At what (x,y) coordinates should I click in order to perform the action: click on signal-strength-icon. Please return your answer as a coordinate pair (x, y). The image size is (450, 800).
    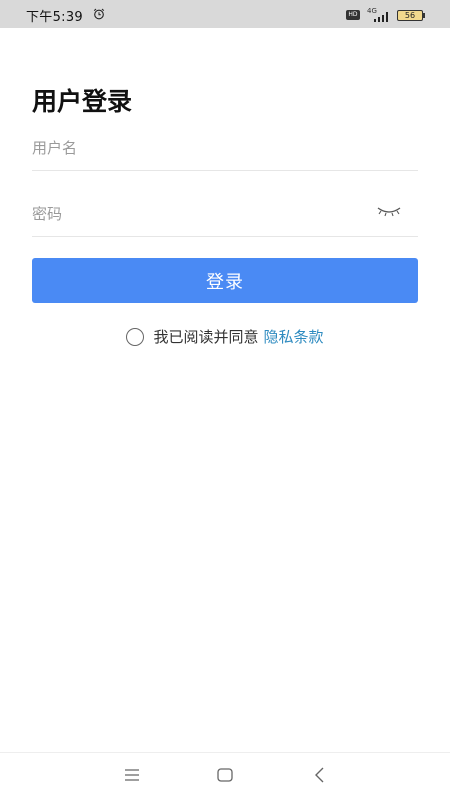
    Looking at the image, I should click on (381, 17).